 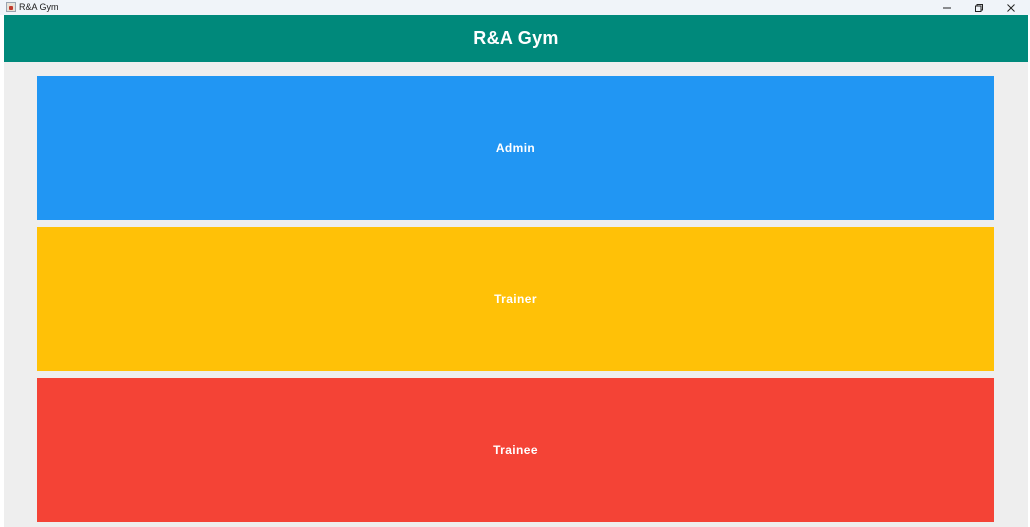 I want to click on app-title: R&A Gym, so click(x=516, y=38).